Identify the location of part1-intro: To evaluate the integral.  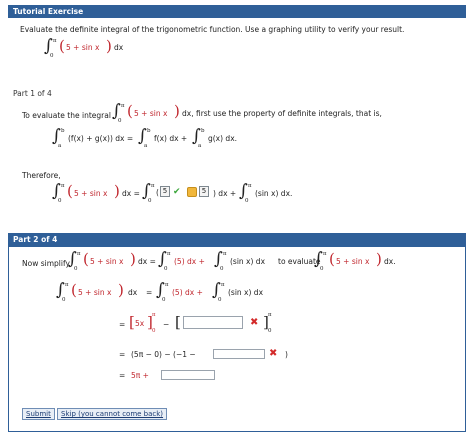
(66, 115).